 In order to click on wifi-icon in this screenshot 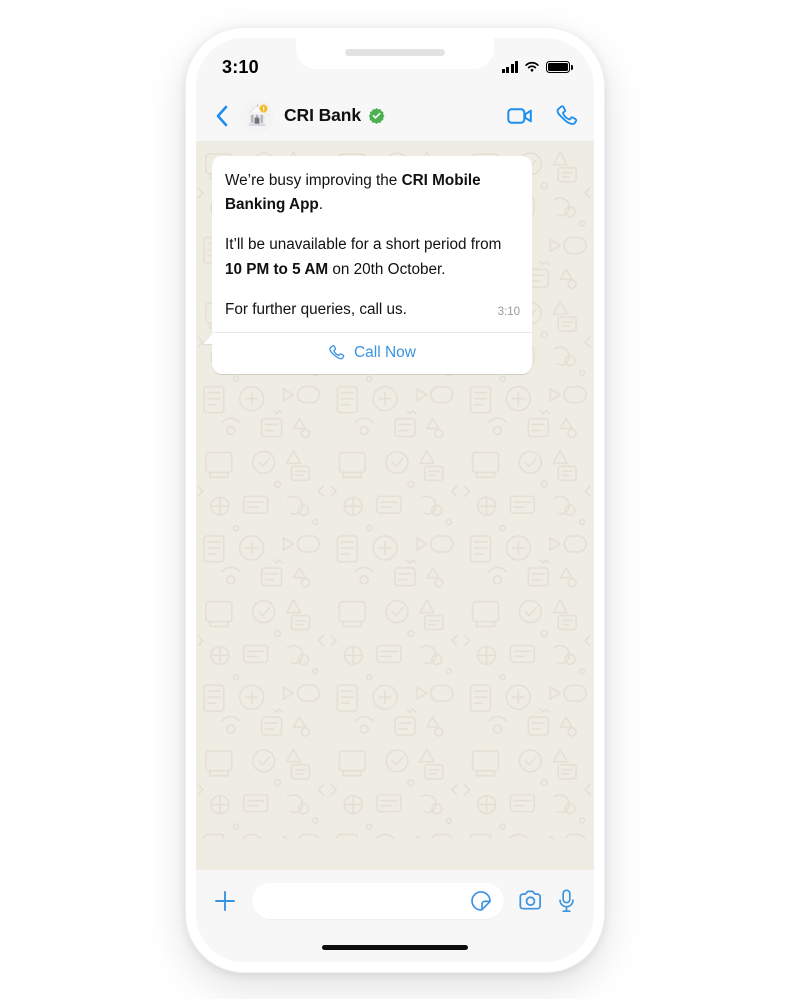, I will do `click(532, 66)`.